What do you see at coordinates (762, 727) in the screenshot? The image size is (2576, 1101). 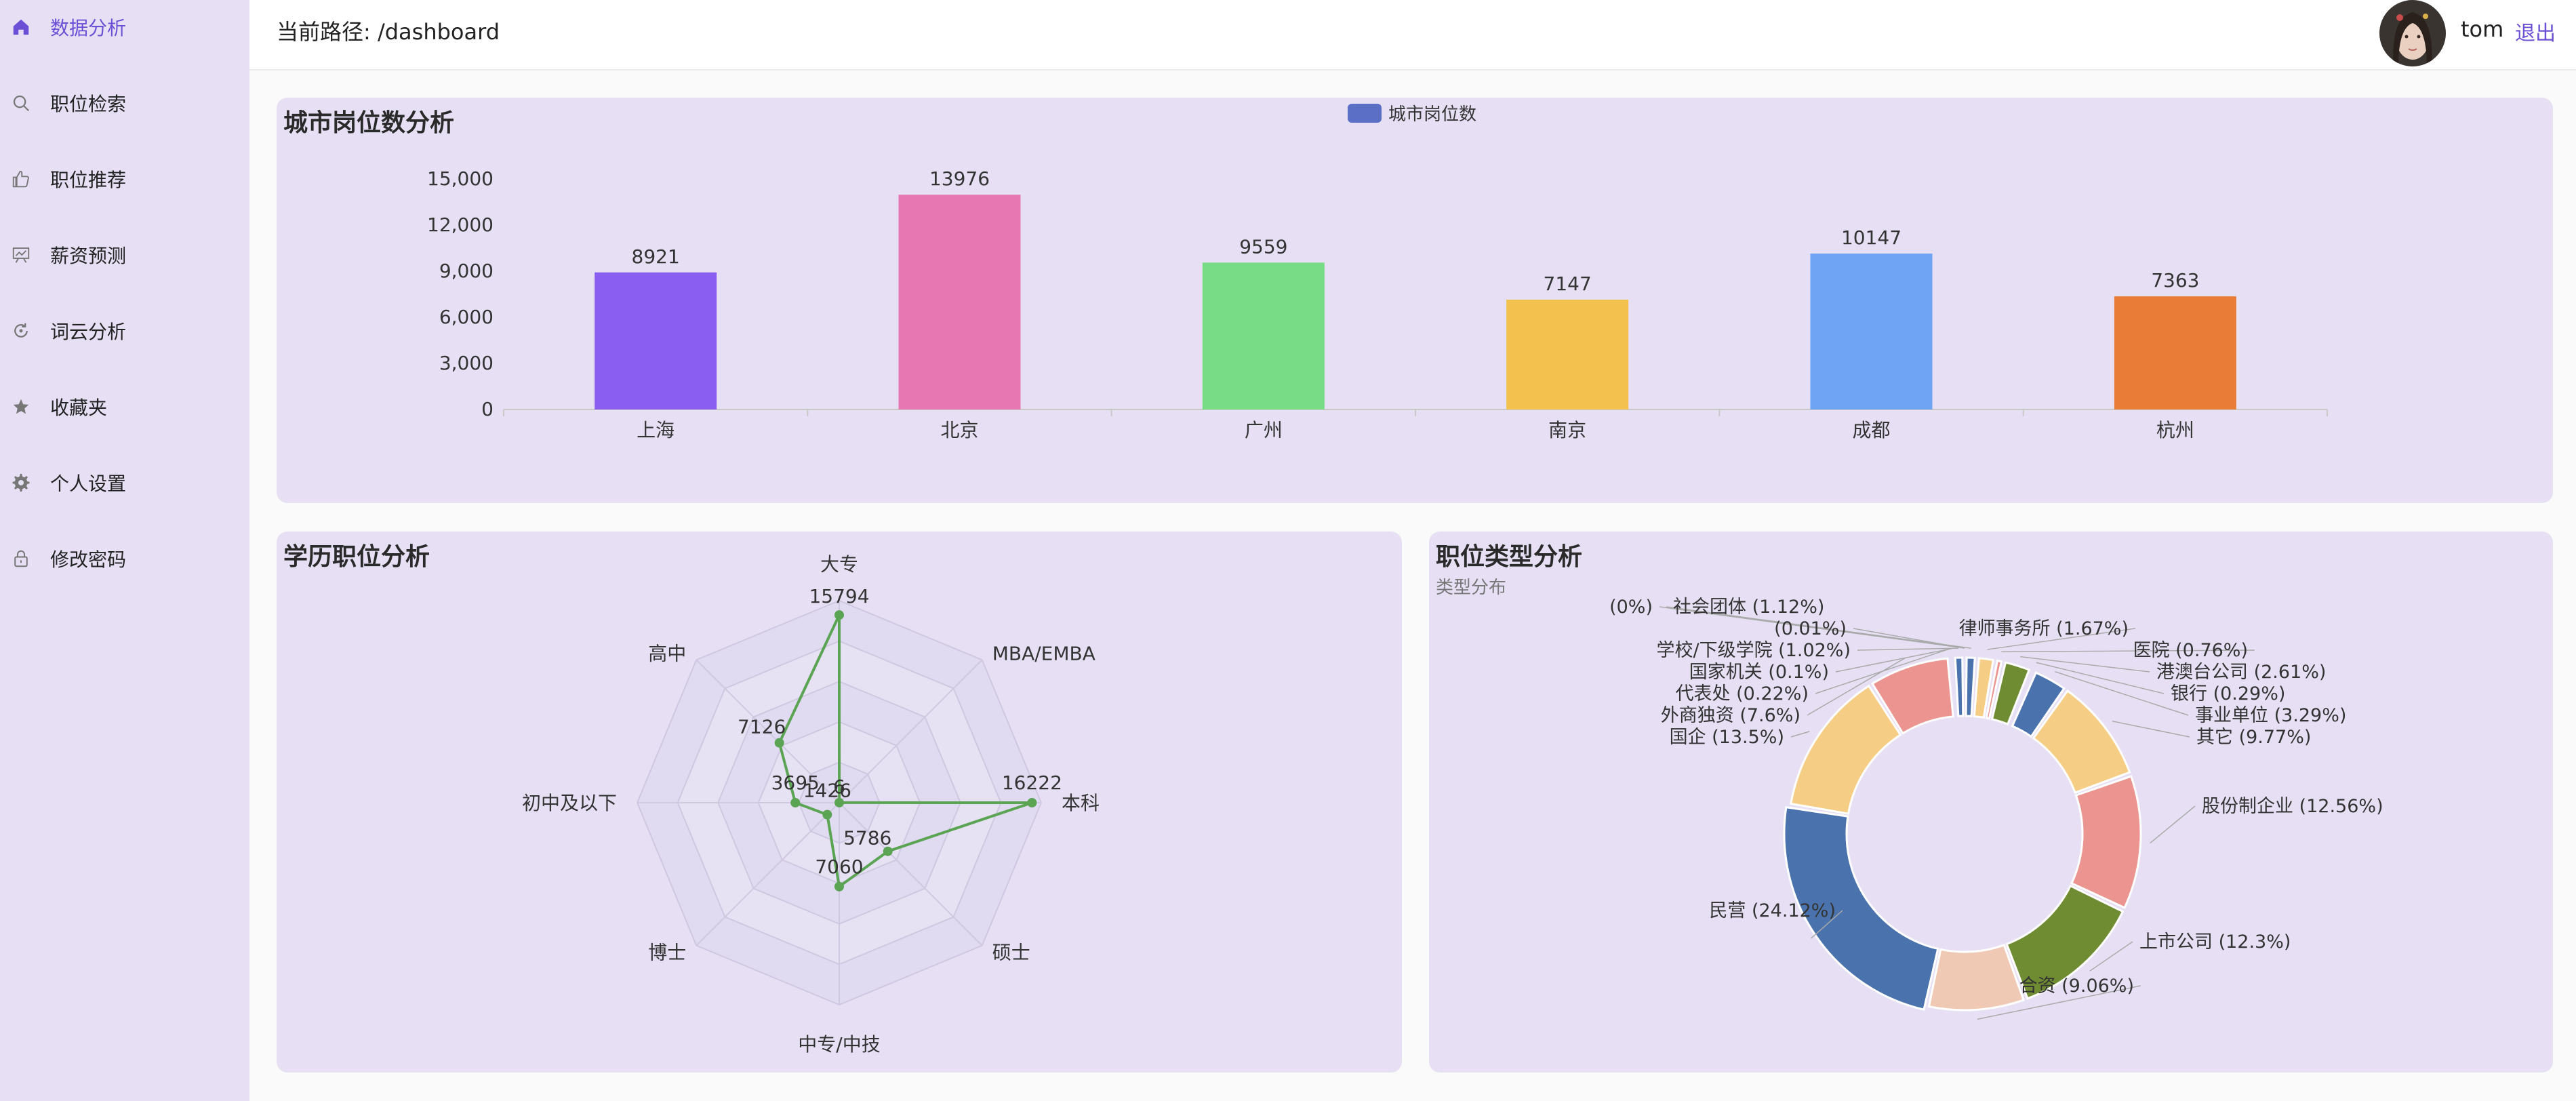 I see `radar-value-label: 7126` at bounding box center [762, 727].